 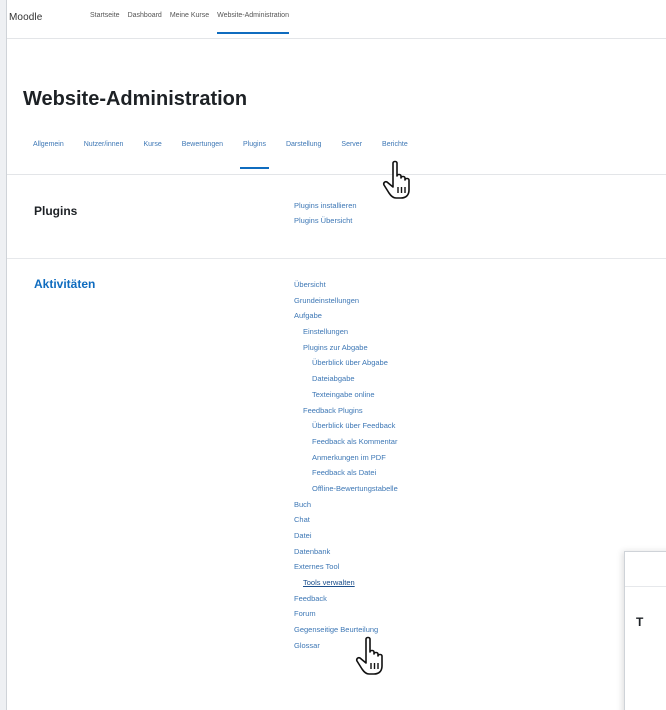 I want to click on activity-link: Tools verwalten, so click(x=346, y=583).